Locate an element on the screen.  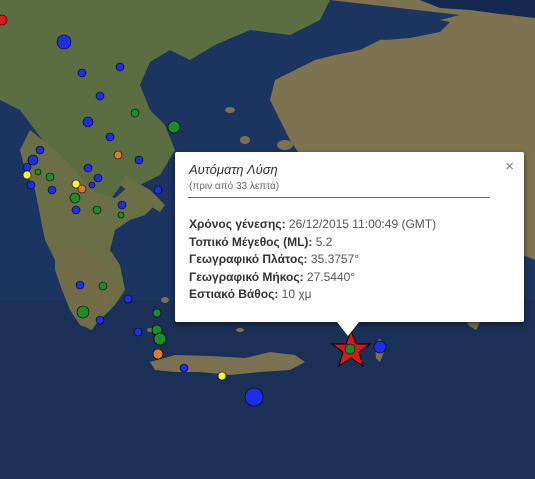
epicenter-marker is located at coordinates (350, 349).